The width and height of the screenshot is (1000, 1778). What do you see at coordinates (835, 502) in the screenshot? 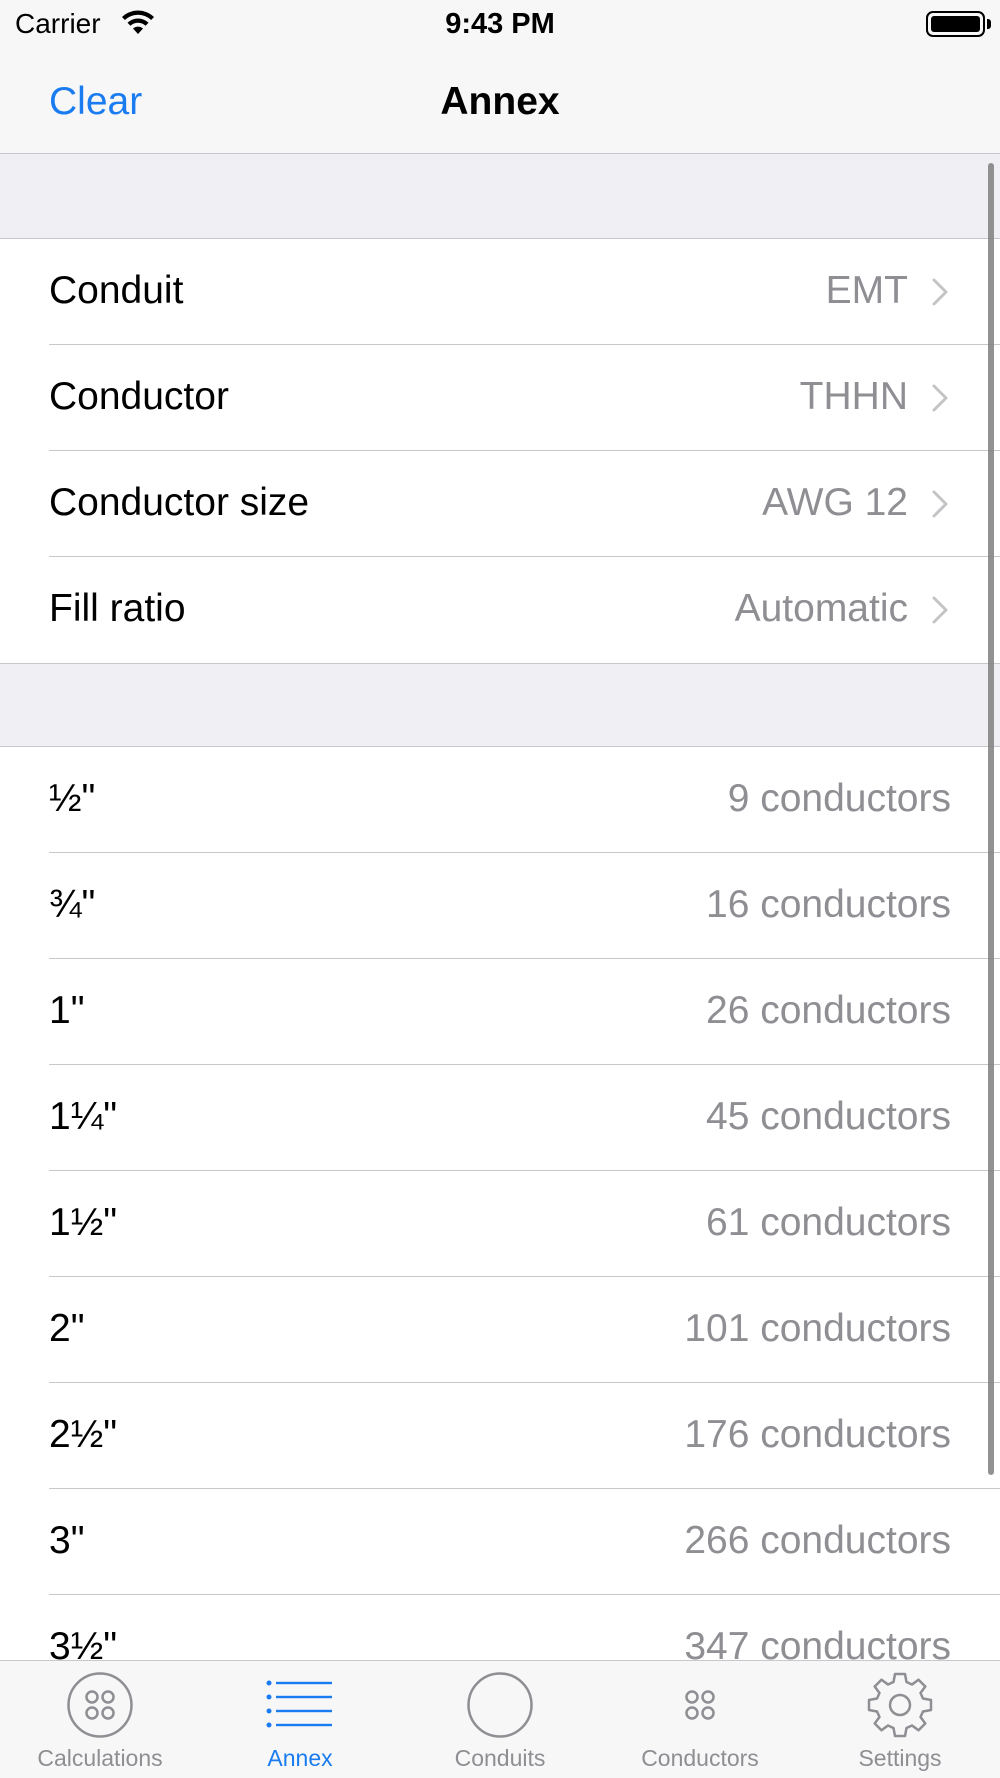
I see `row-value: AWG 12` at bounding box center [835, 502].